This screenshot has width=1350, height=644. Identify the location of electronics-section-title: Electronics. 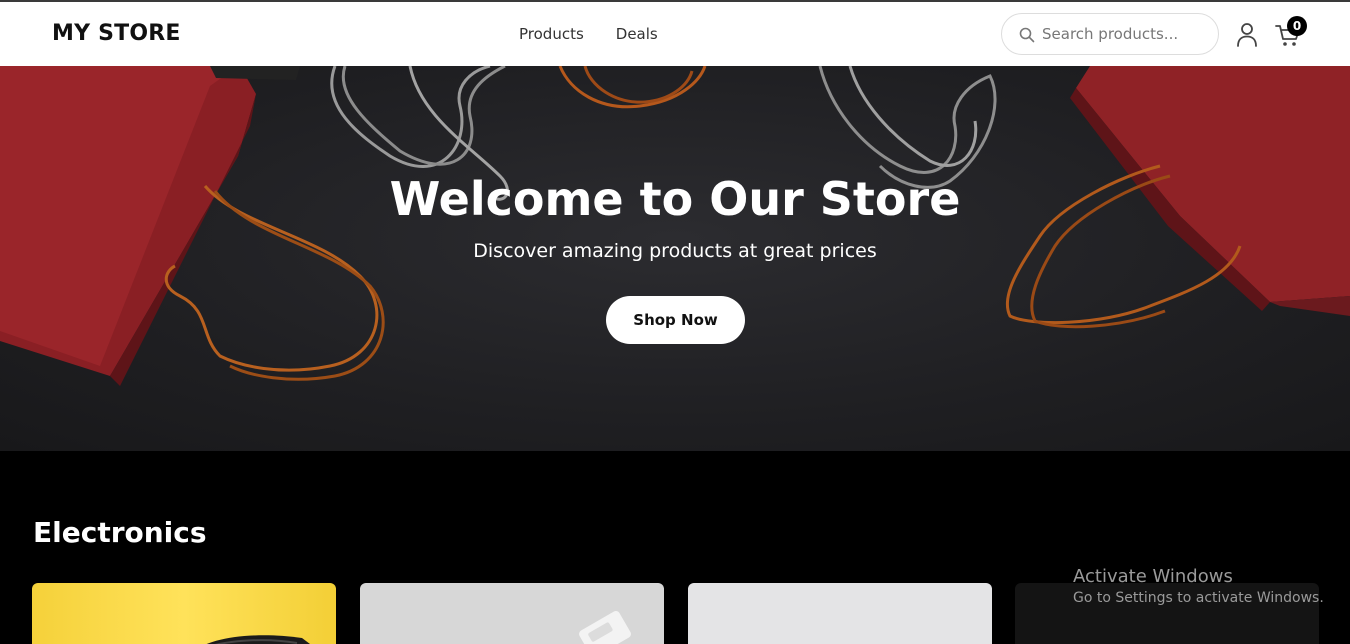
(120, 532).